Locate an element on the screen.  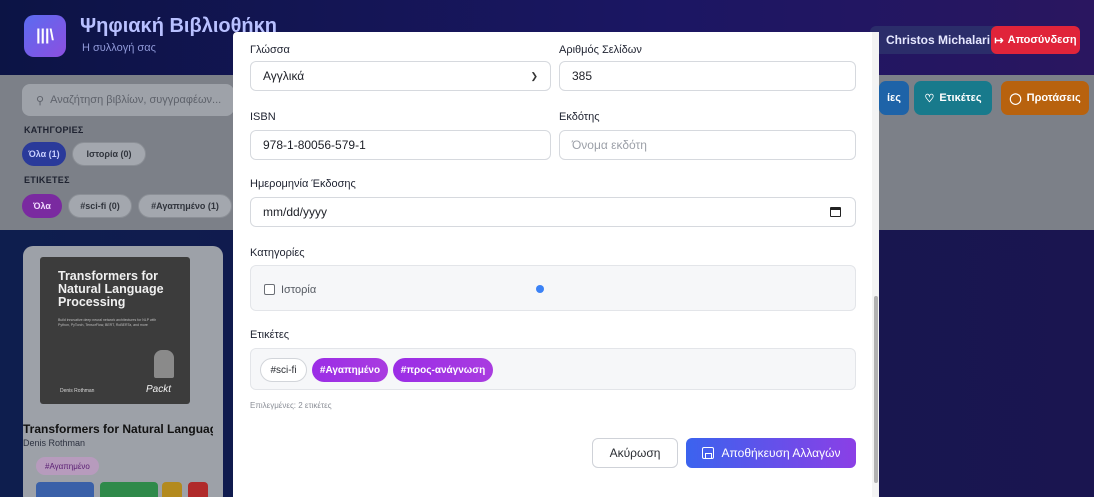
logout-label: Αποσύνδεση is located at coordinates (1042, 40).